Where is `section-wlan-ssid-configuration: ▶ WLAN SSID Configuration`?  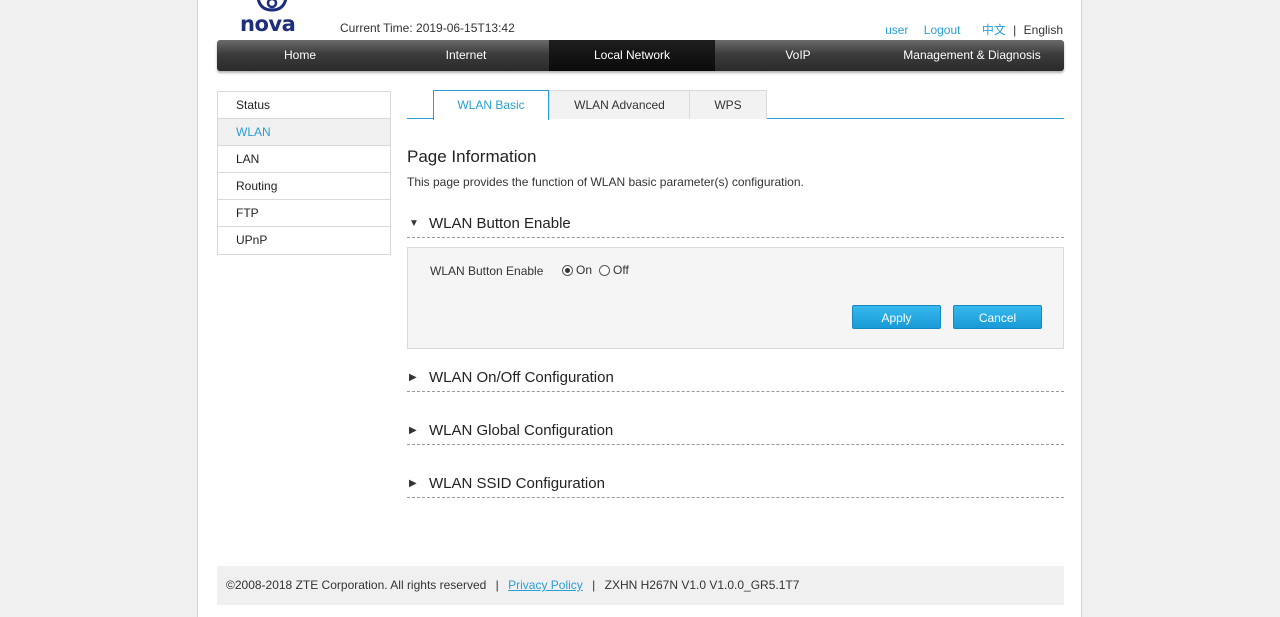
section-wlan-ssid-configuration: ▶ WLAN SSID Configuration is located at coordinates (735, 485).